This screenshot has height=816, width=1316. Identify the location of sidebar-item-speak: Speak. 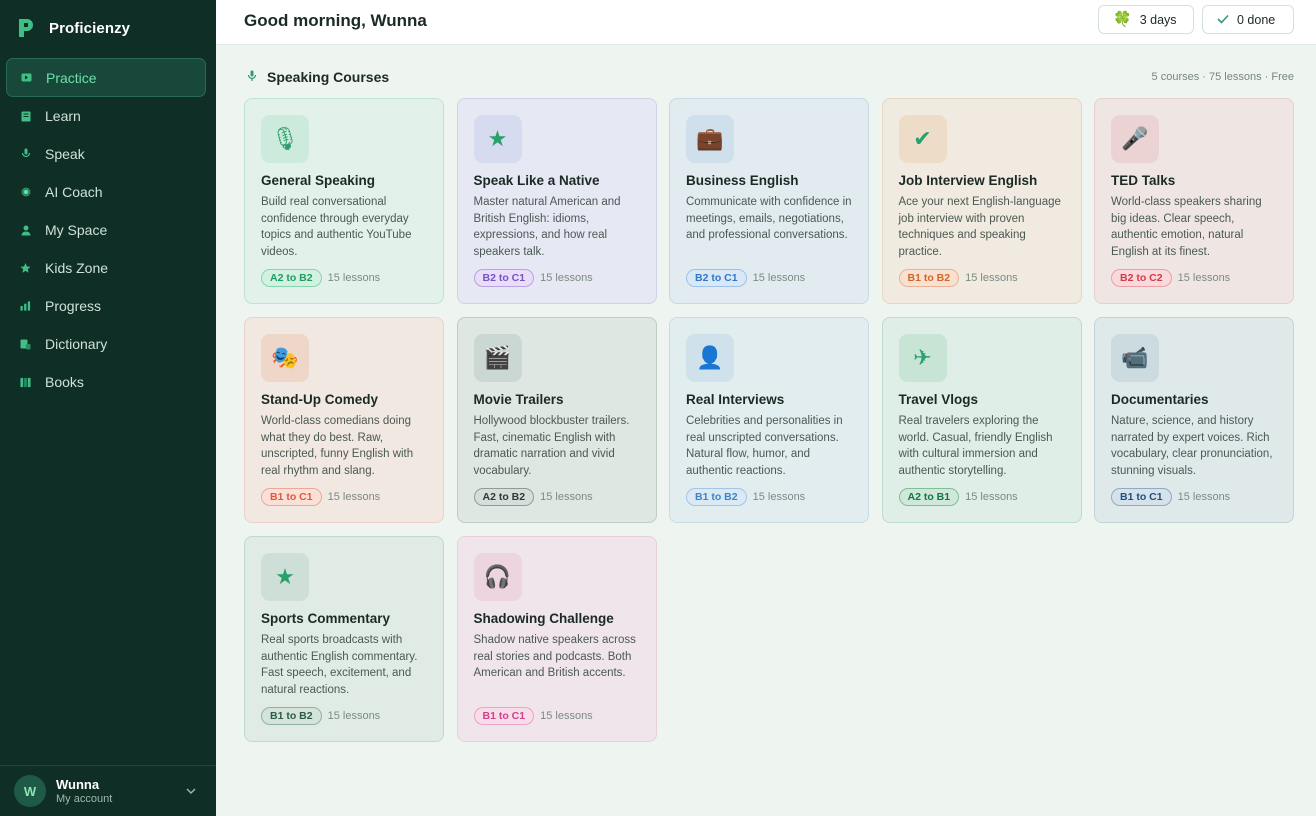
(106, 154).